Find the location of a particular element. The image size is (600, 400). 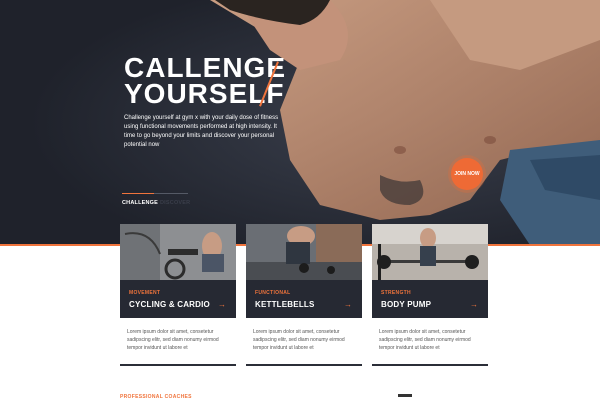

active-tab-indicator is located at coordinates (138, 193).